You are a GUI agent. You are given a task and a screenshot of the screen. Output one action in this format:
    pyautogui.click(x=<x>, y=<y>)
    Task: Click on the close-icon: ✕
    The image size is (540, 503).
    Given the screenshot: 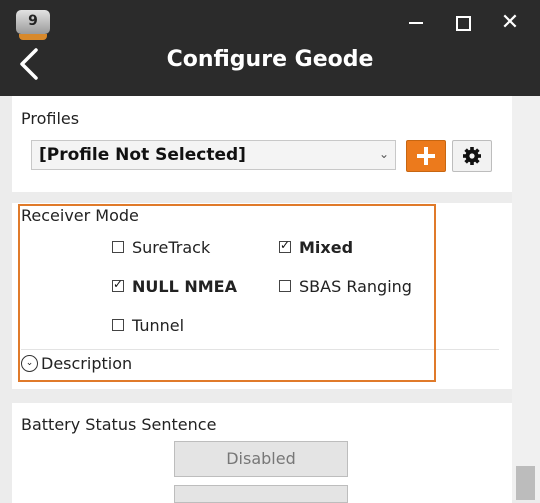 What is the action you would take?
    pyautogui.click(x=510, y=22)
    